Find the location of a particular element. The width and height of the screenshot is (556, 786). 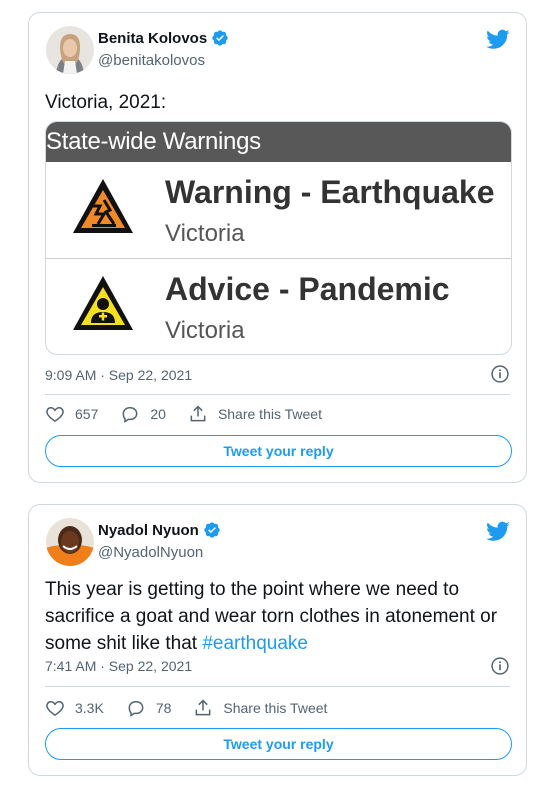

reply-count-button: 78 is located at coordinates (149, 708).